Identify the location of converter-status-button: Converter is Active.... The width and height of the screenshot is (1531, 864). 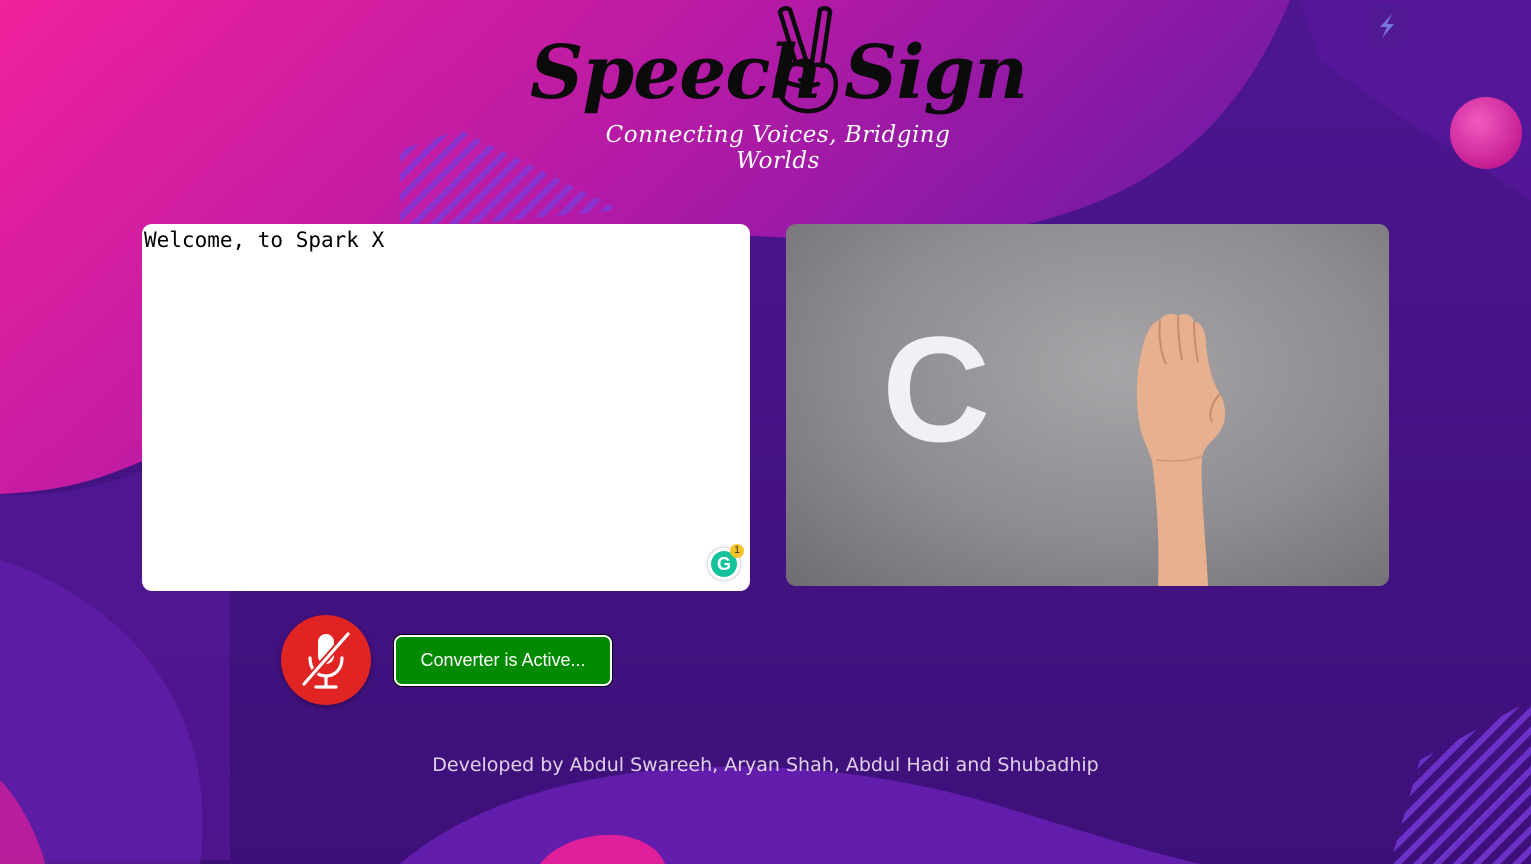
(503, 660).